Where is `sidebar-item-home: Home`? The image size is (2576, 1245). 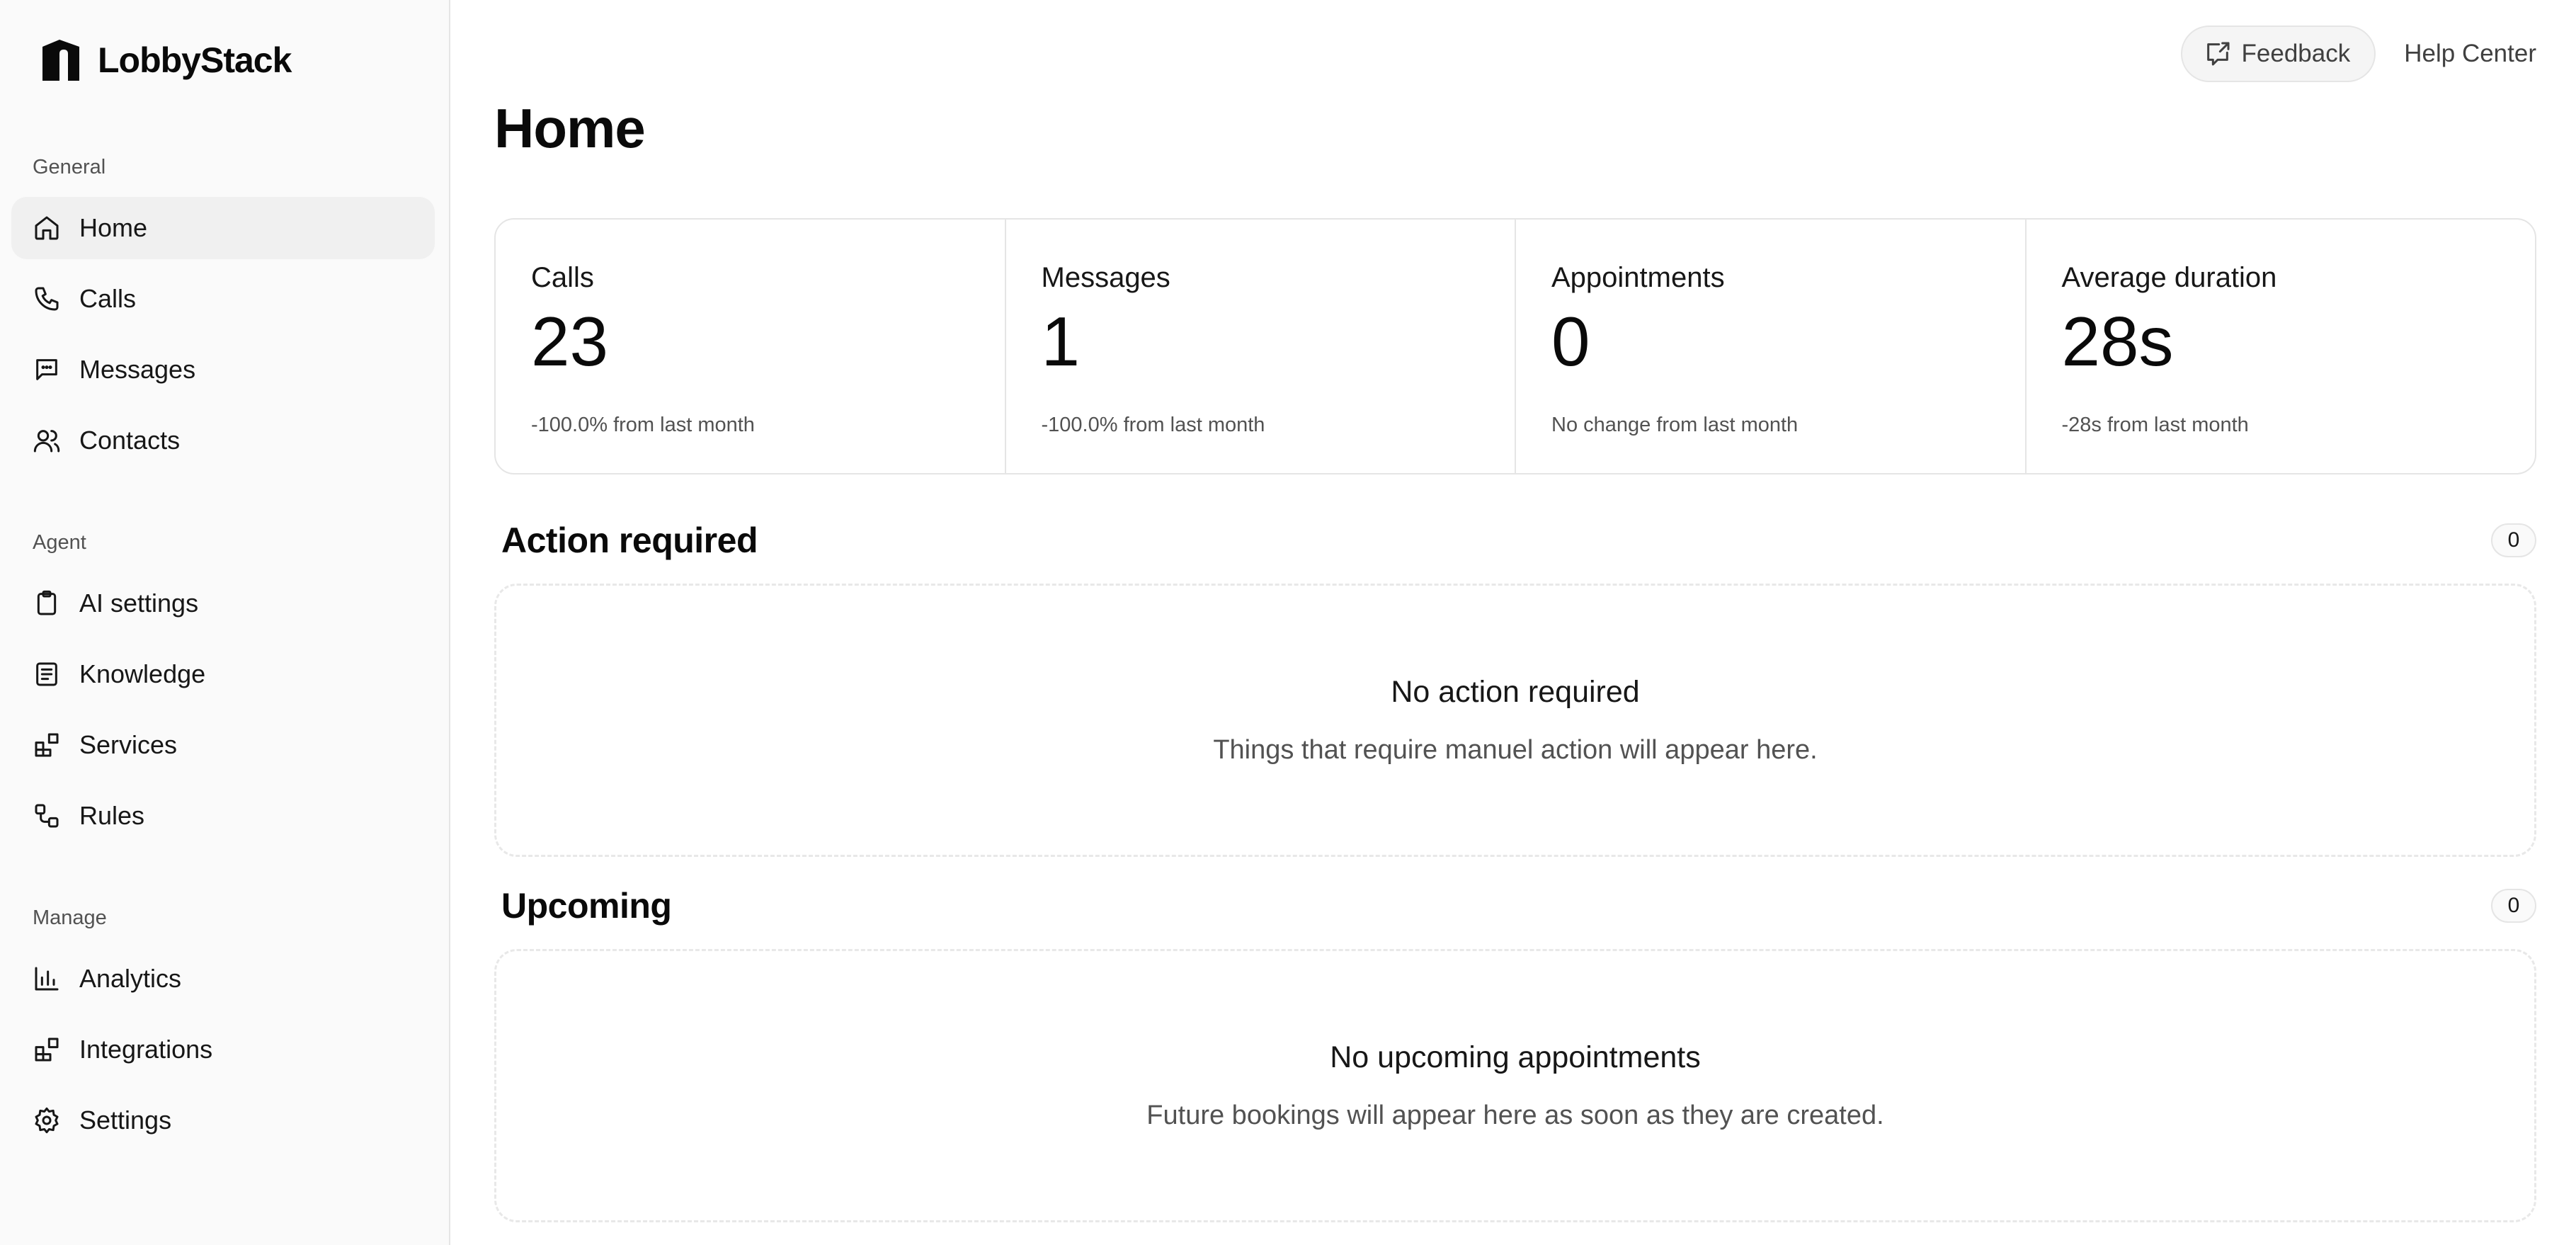
sidebar-item-home: Home is located at coordinates (223, 228).